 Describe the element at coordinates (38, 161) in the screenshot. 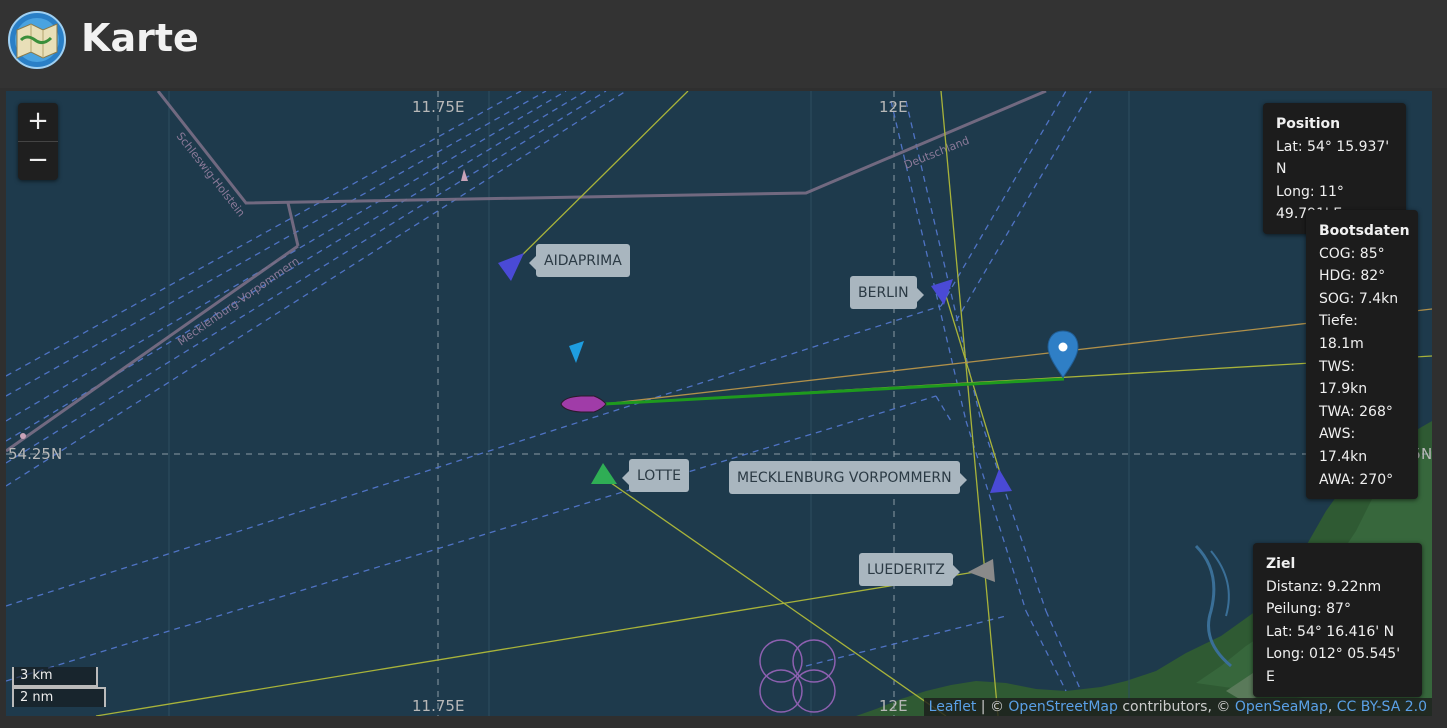

I see `zoom-out-button: −` at that location.